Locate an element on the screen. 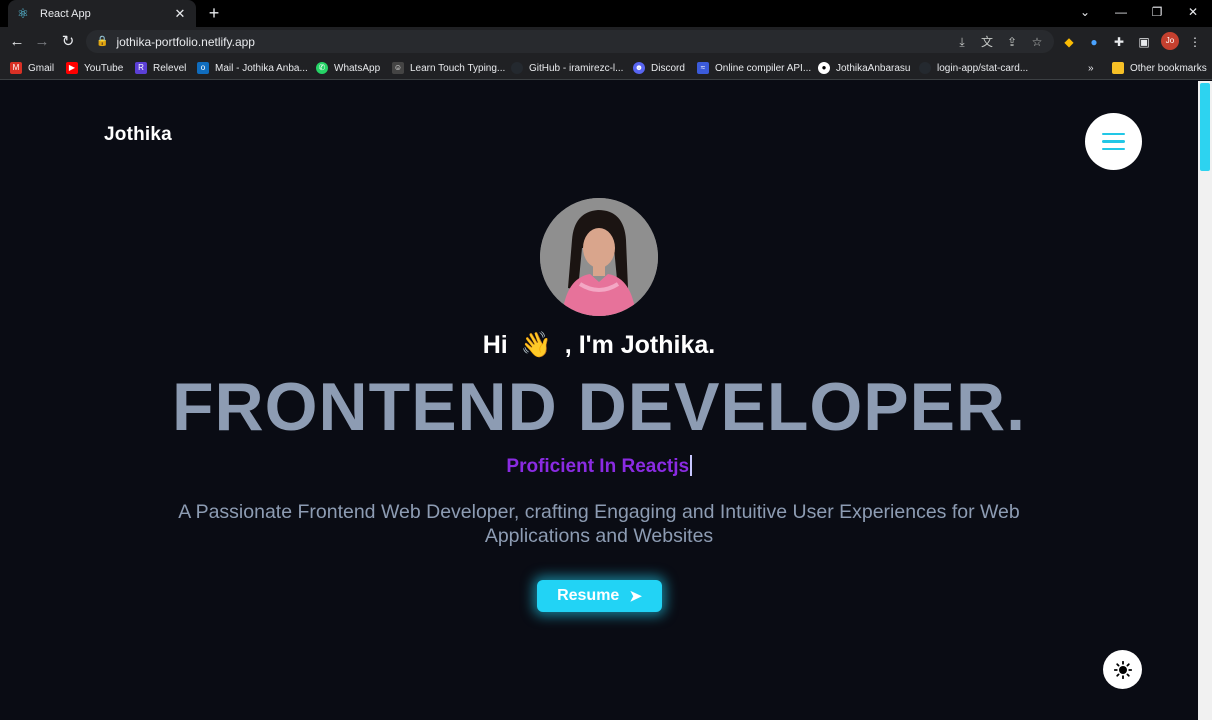 The height and width of the screenshot is (720, 1212). tab-search-icon: ⌄ is located at coordinates (1085, 13).